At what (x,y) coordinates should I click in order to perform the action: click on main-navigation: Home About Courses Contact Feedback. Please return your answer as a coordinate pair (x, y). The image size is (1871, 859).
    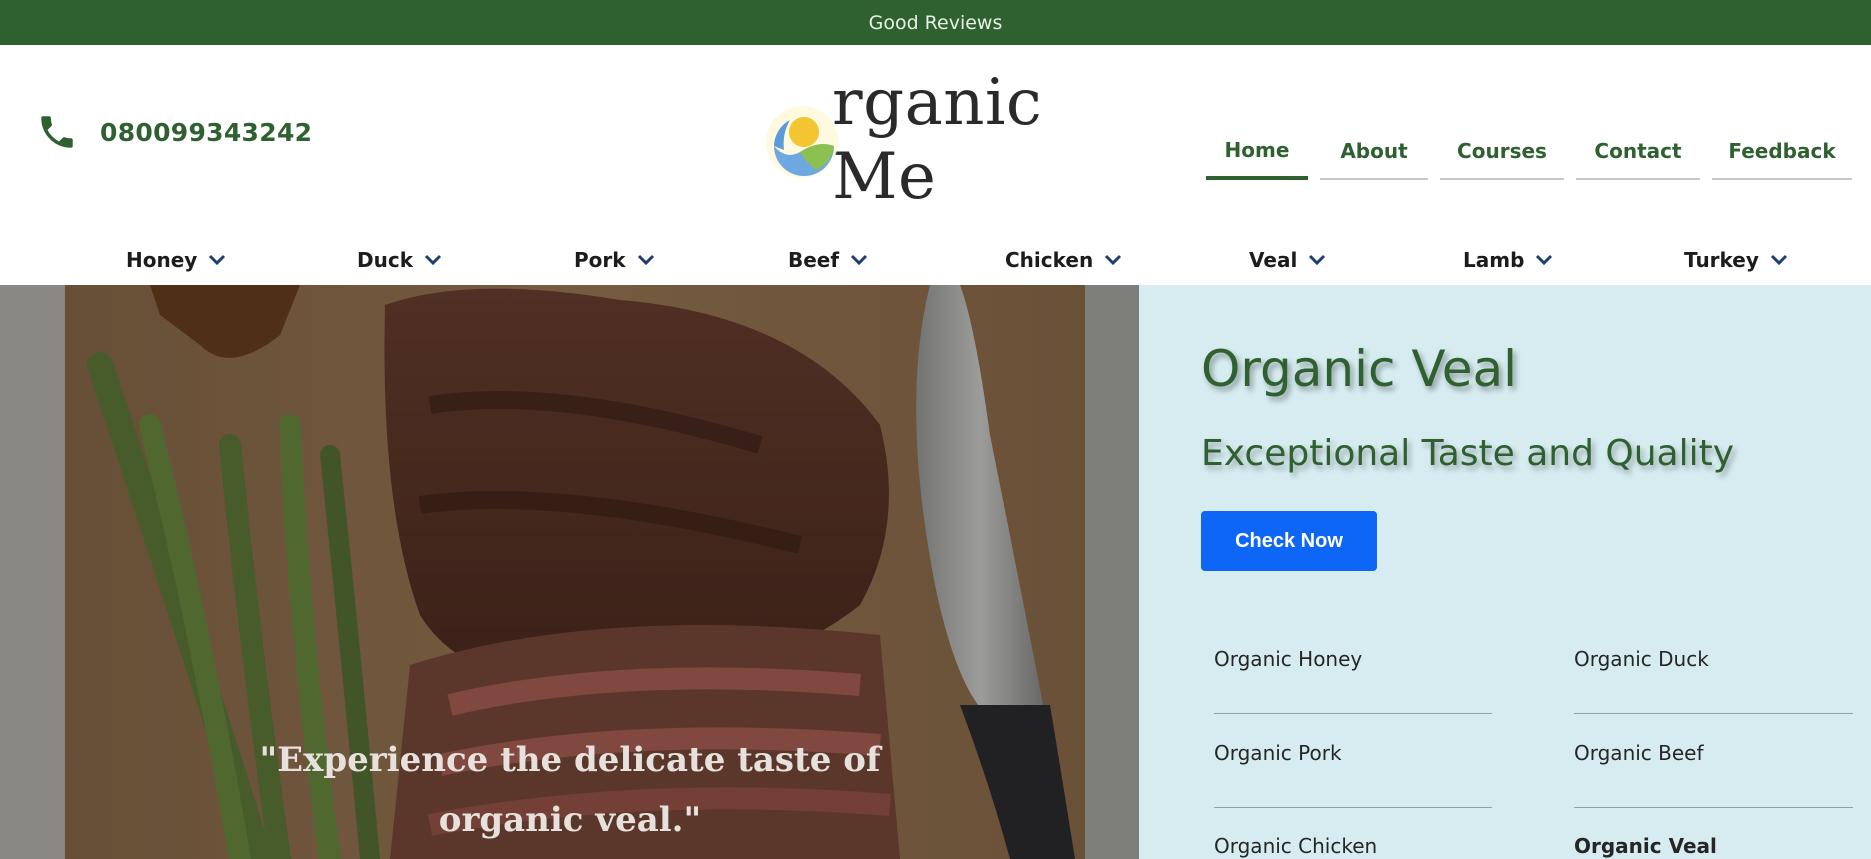
    Looking at the image, I should click on (1529, 151).